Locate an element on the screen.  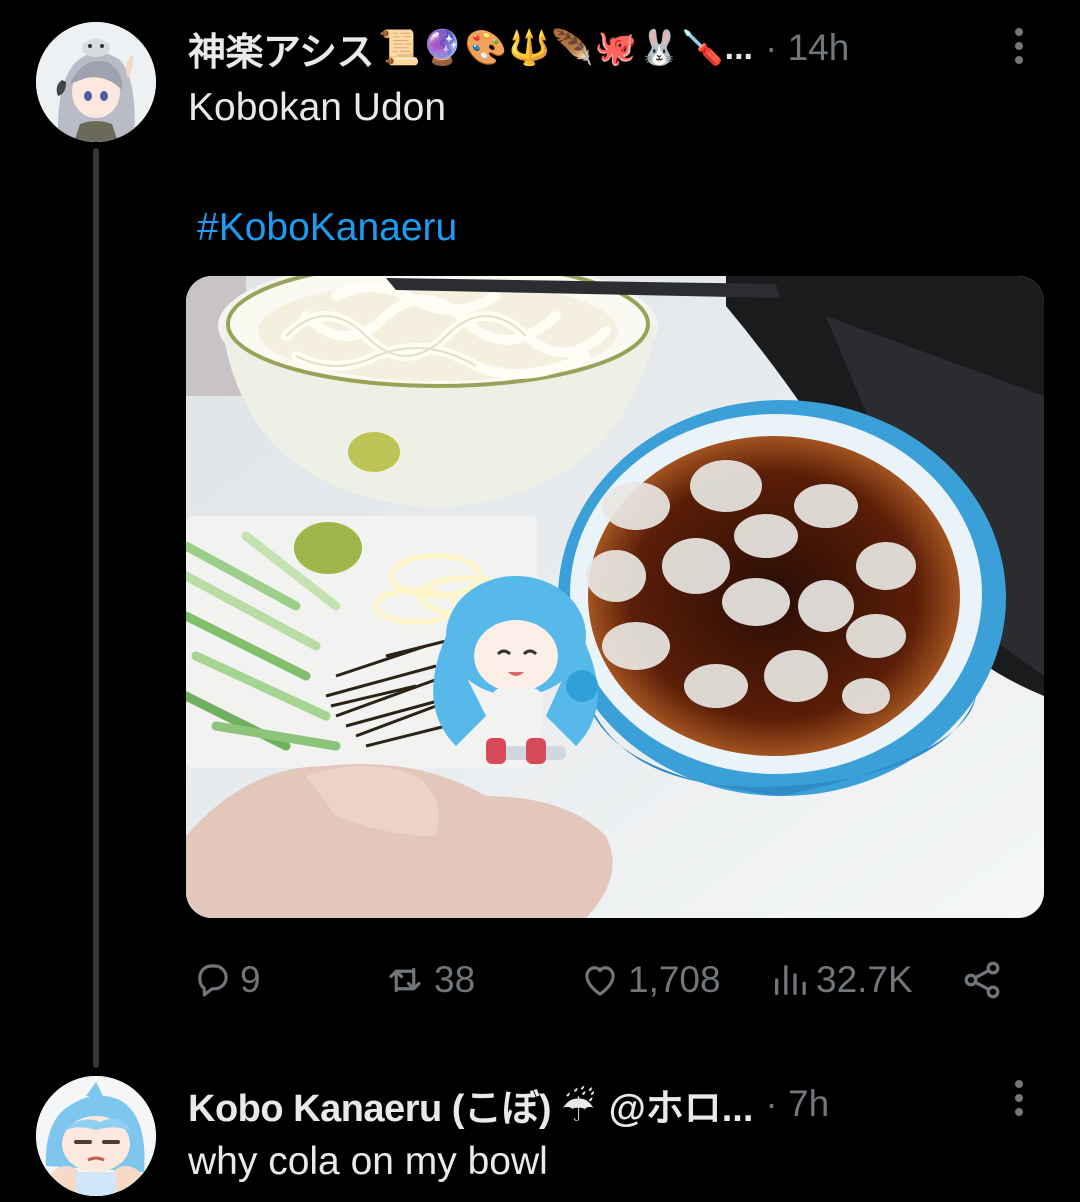
author-emoji-badges: 📜🔮🎨🔱🪶🐙🐰🪛 is located at coordinates (551, 48).